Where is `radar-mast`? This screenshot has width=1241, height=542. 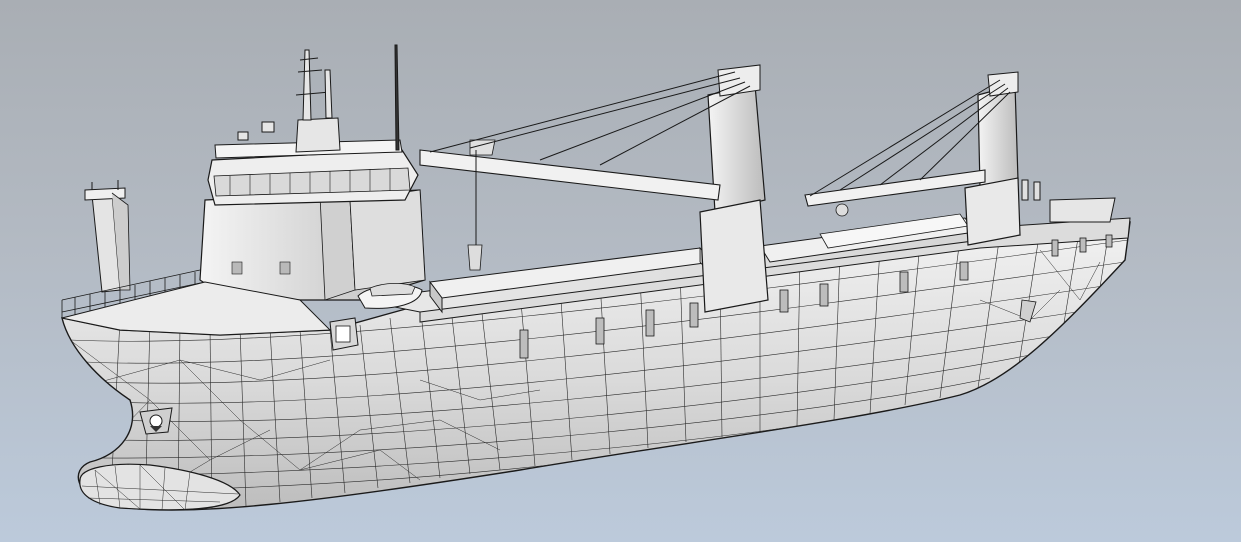
radar-mast is located at coordinates (318, 98).